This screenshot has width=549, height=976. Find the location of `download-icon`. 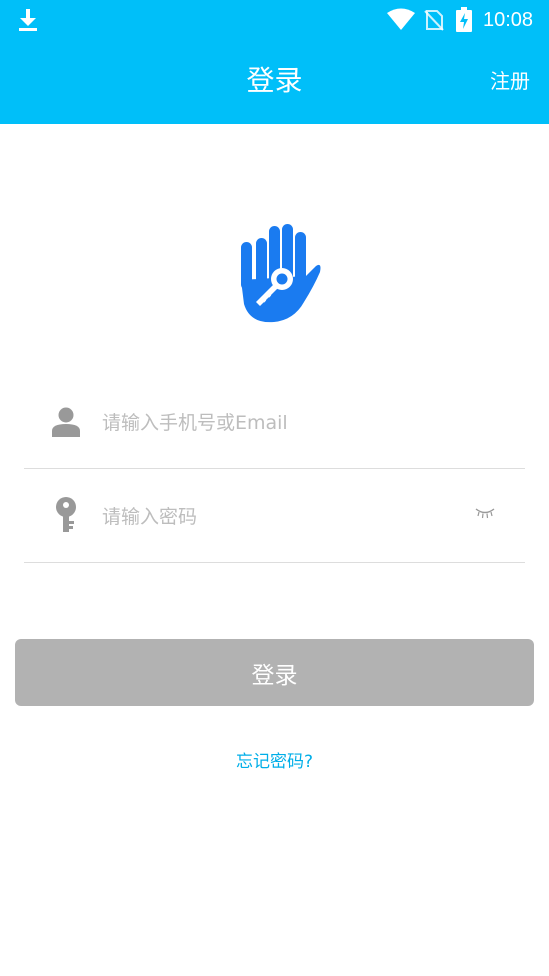

download-icon is located at coordinates (28, 20).